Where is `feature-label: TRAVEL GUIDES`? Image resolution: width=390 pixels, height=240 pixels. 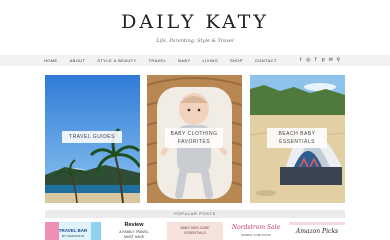
feature-label: TRAVEL GUIDES is located at coordinates (92, 137).